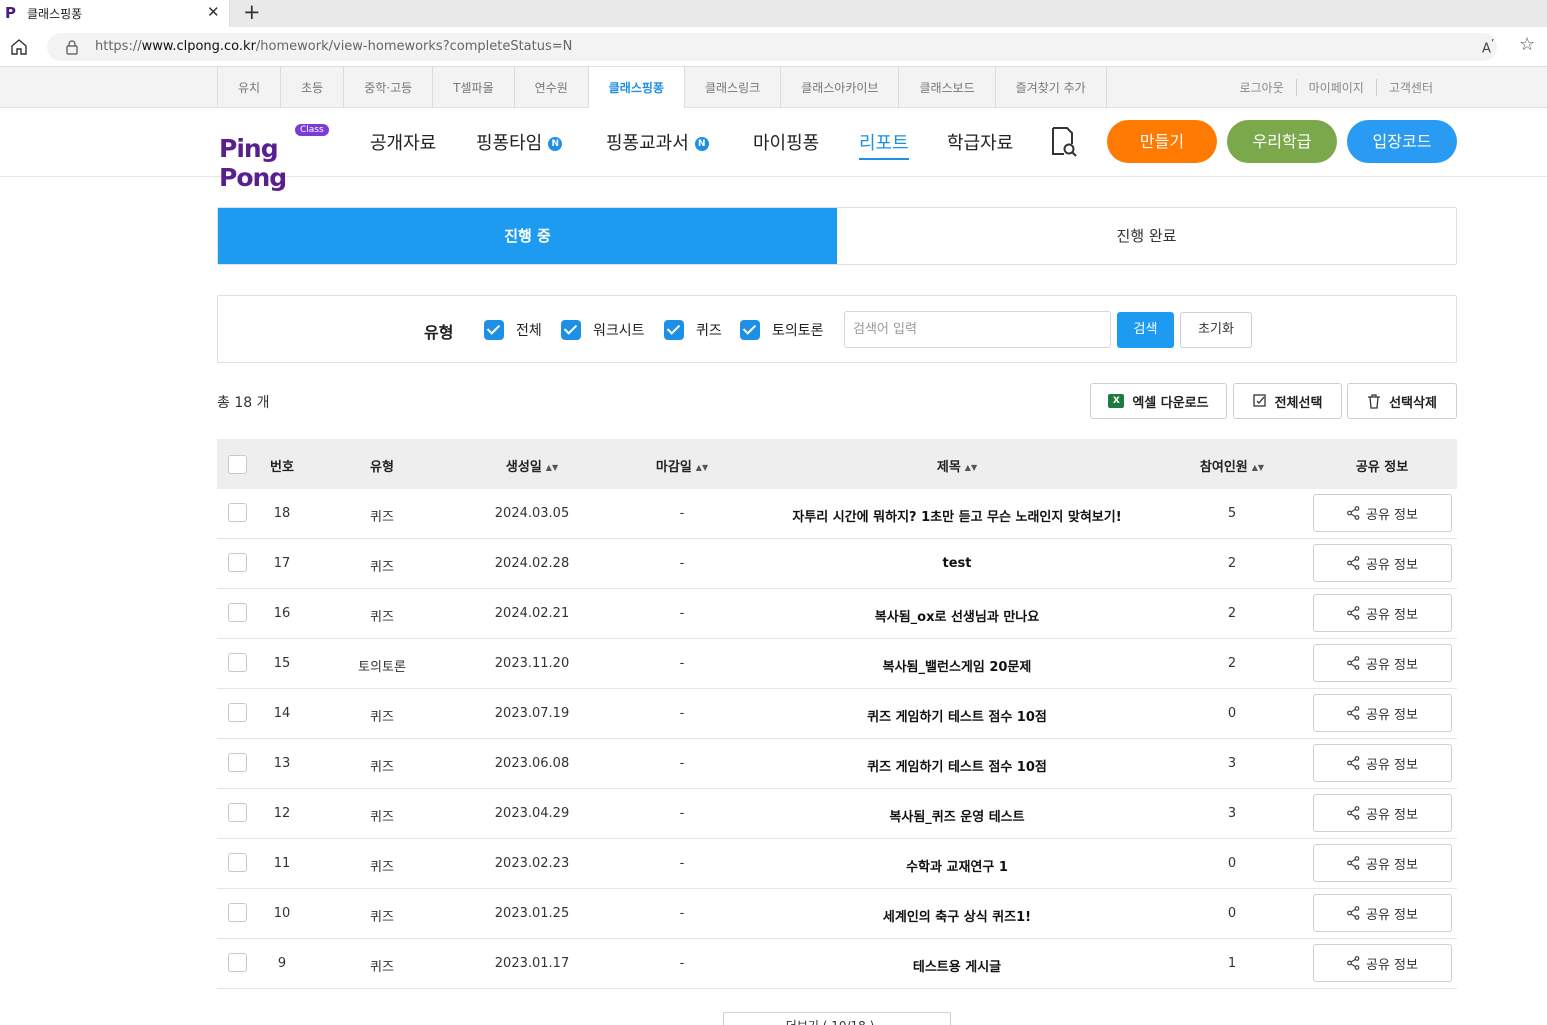 Image resolution: width=1547 pixels, height=1025 pixels. Describe the element at coordinates (253, 163) in the screenshot. I see `logo-text: Ping Pong` at that location.